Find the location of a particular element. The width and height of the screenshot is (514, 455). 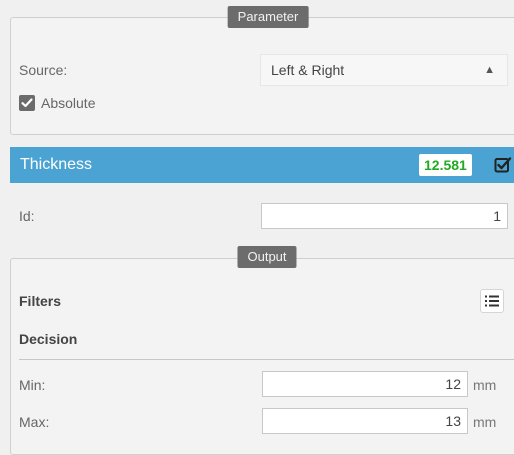

measurement-title: Thickness is located at coordinates (56, 164).